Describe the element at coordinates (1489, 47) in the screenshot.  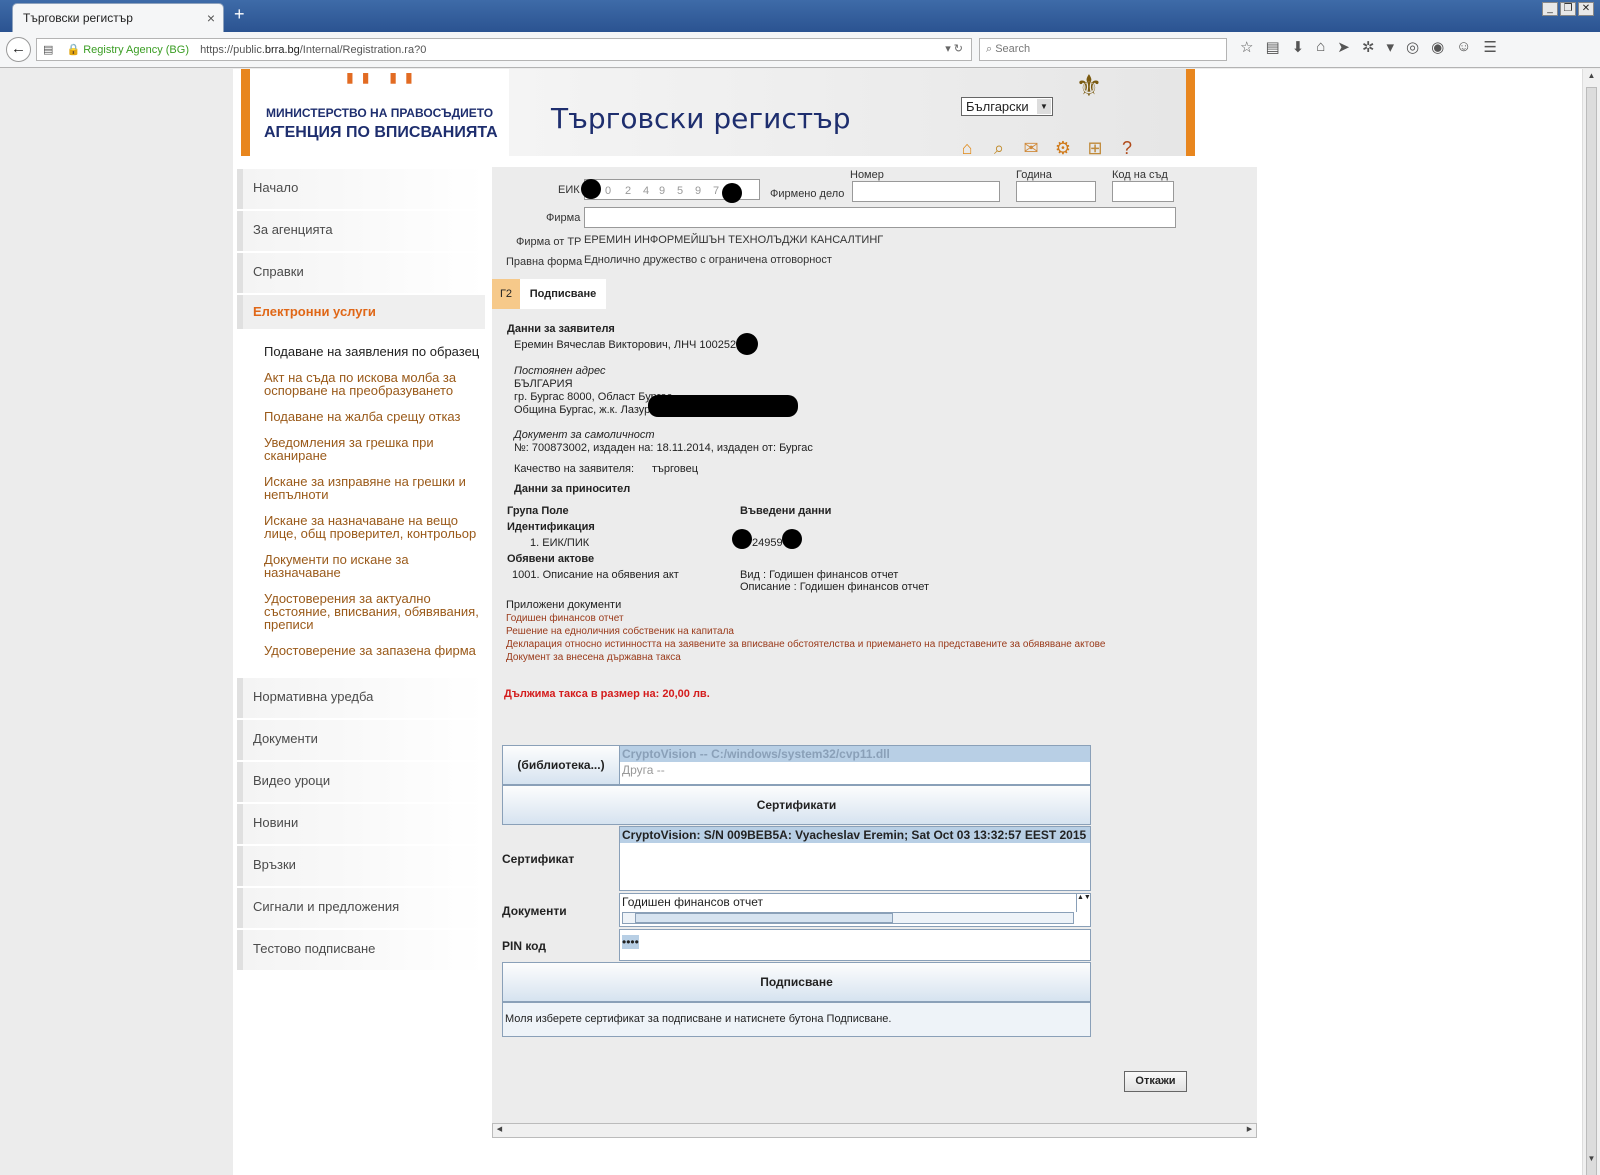
I see `menu-icon: ☰` at that location.